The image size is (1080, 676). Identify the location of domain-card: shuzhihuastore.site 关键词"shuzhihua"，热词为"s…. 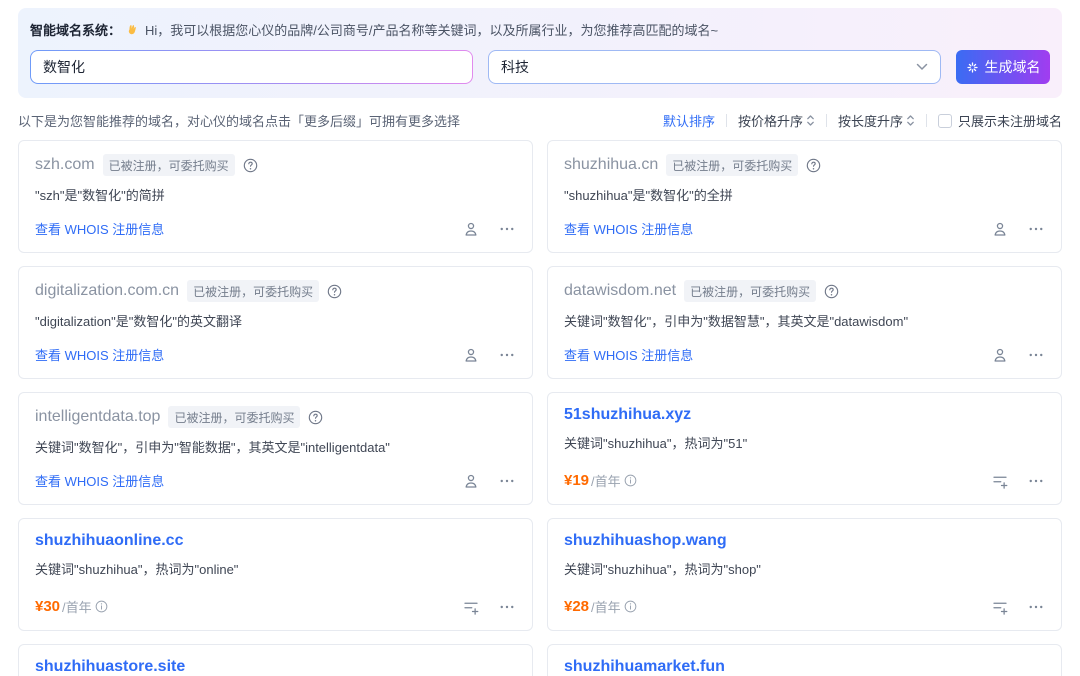
(275, 660).